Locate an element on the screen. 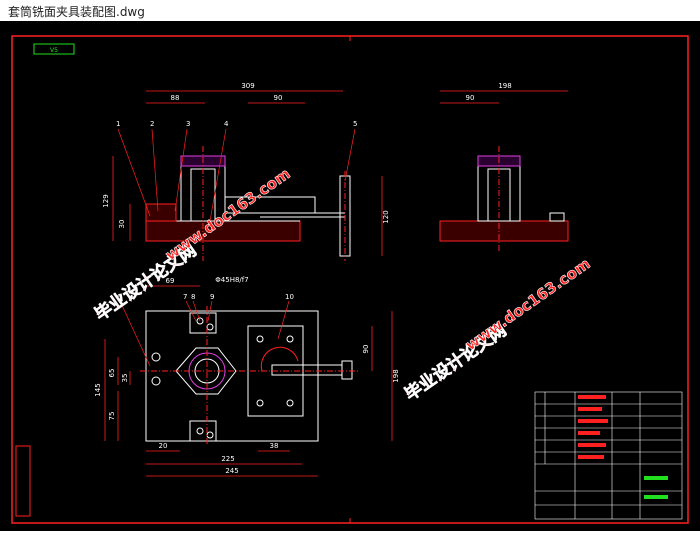 Image resolution: width=700 pixels, height=535 pixels. dim-20: 20 is located at coordinates (163, 446).